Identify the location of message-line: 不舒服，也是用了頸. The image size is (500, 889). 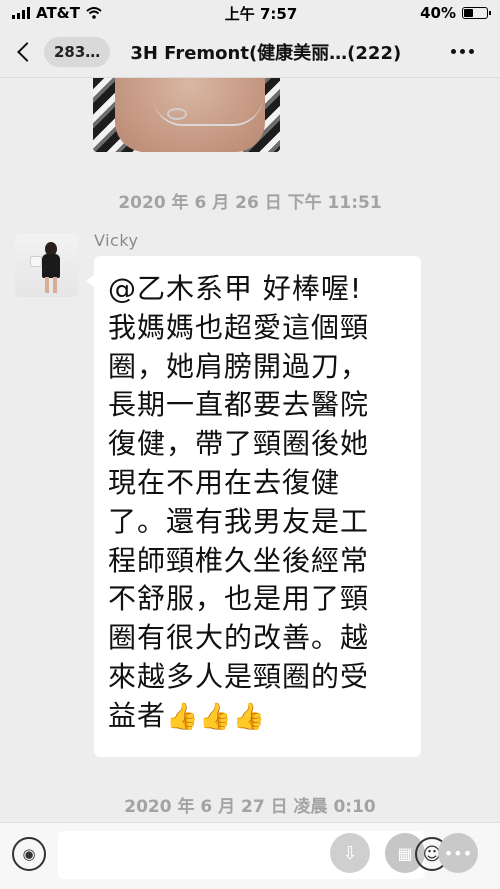
(239, 599).